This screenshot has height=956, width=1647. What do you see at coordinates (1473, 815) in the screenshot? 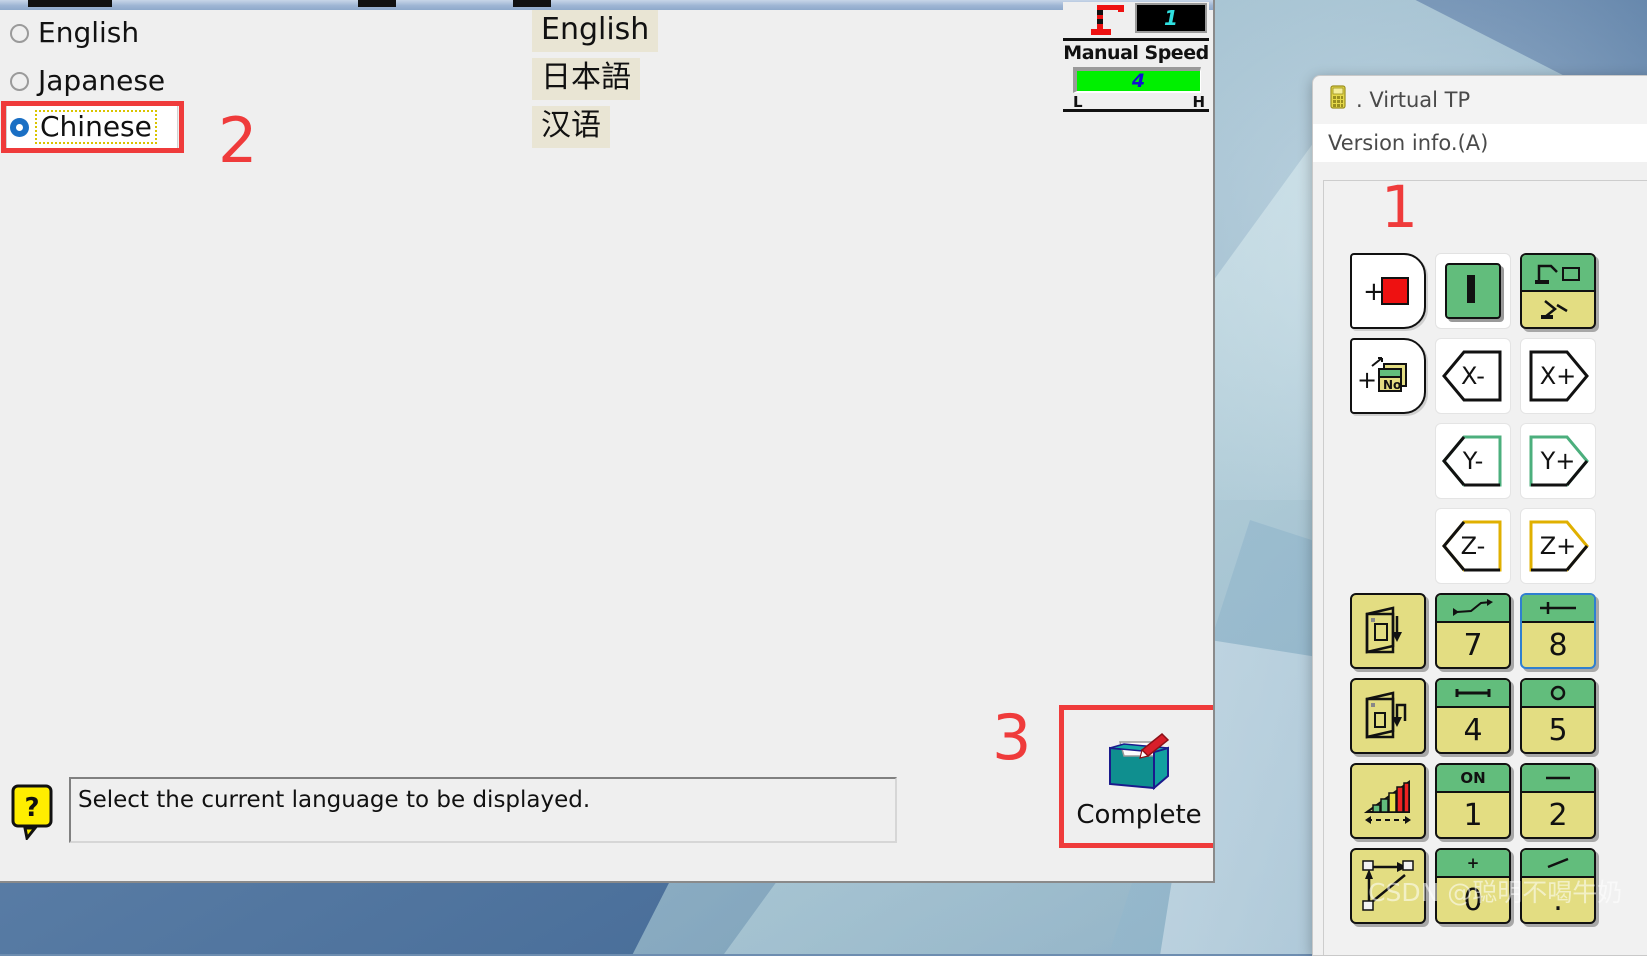
I see `num-1-label: 1` at bounding box center [1473, 815].